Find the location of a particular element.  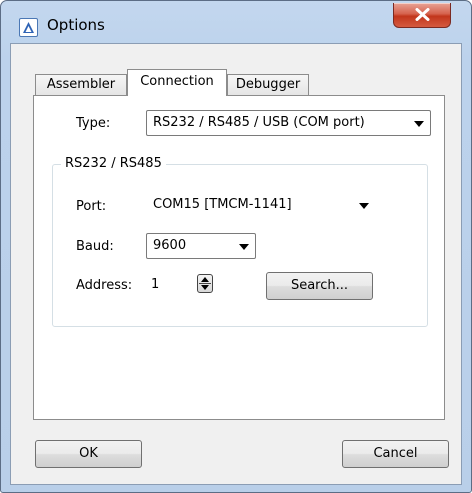

tab-label: Debugger is located at coordinates (268, 84).